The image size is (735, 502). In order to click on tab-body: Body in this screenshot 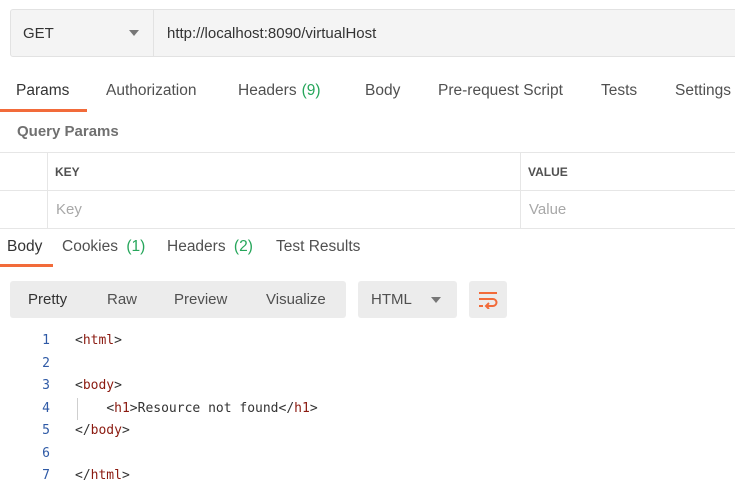, I will do `click(382, 93)`.